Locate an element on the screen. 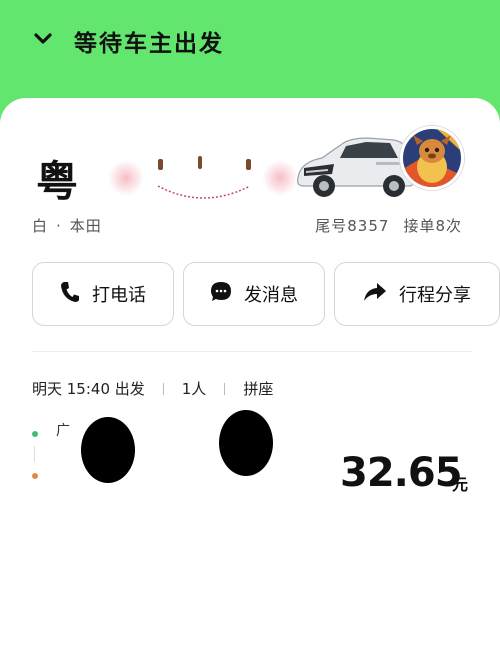  passenger-count: 1人 is located at coordinates (194, 389).